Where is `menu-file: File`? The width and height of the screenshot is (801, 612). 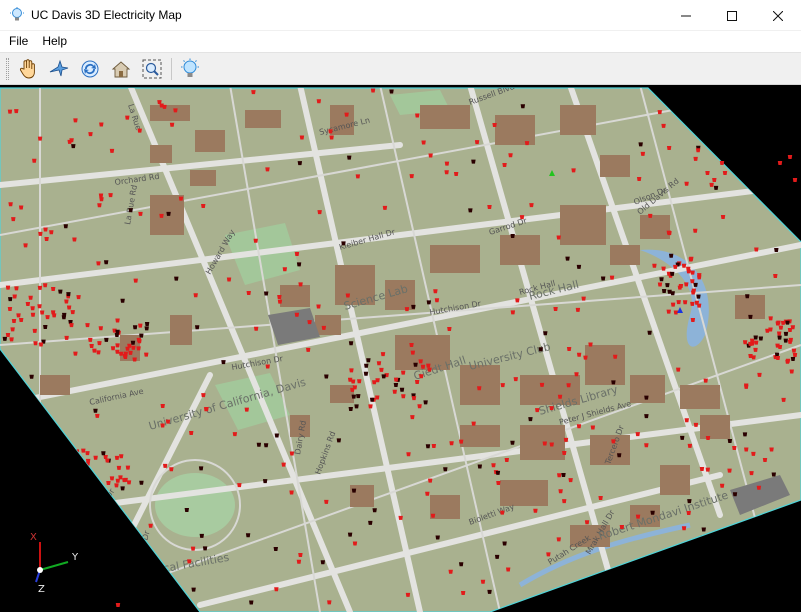
menu-file: File is located at coordinates (18, 41).